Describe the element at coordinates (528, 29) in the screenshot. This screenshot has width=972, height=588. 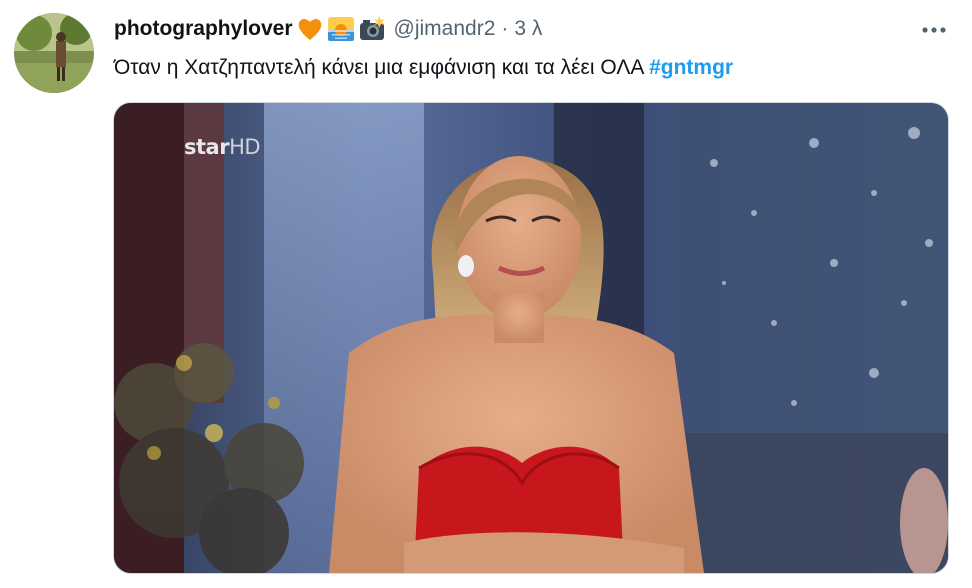
I see `tweet-timestamp: 3 λ` at that location.